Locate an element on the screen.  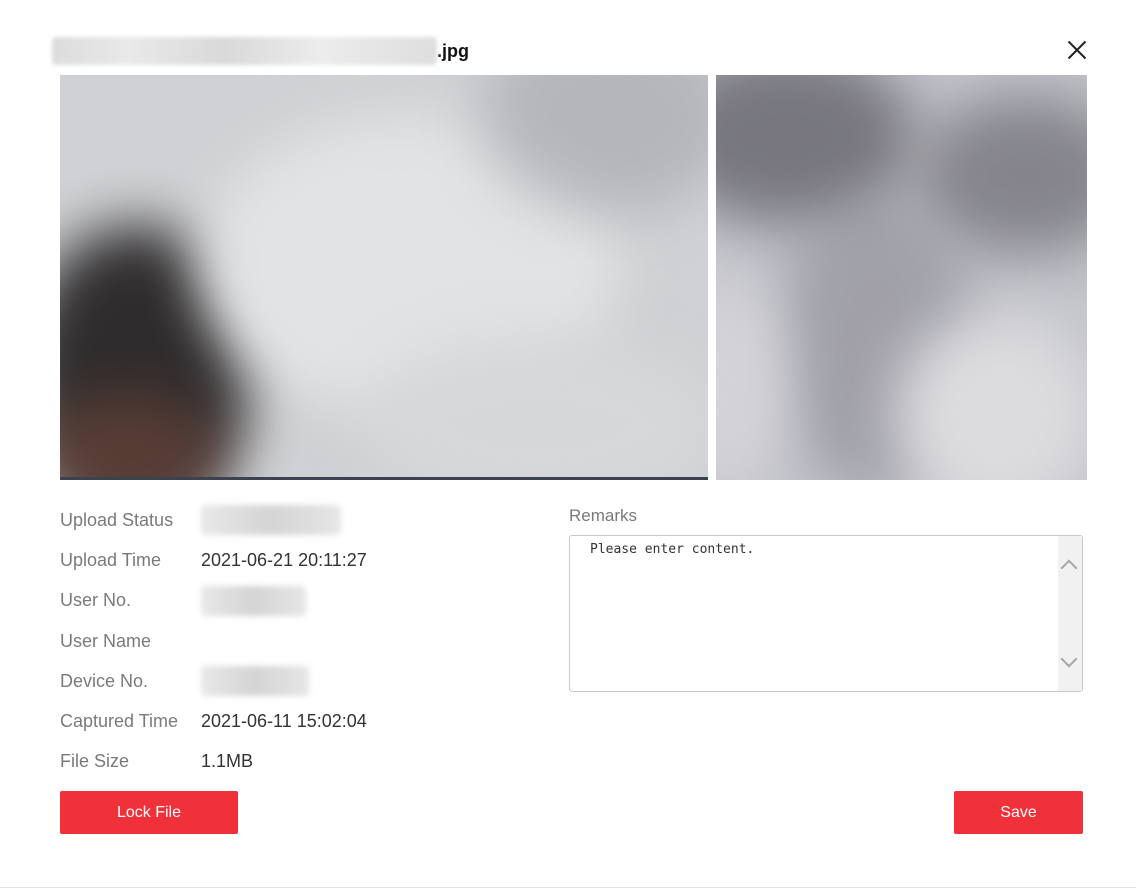
chevron-down-icon is located at coordinates (1069, 659).